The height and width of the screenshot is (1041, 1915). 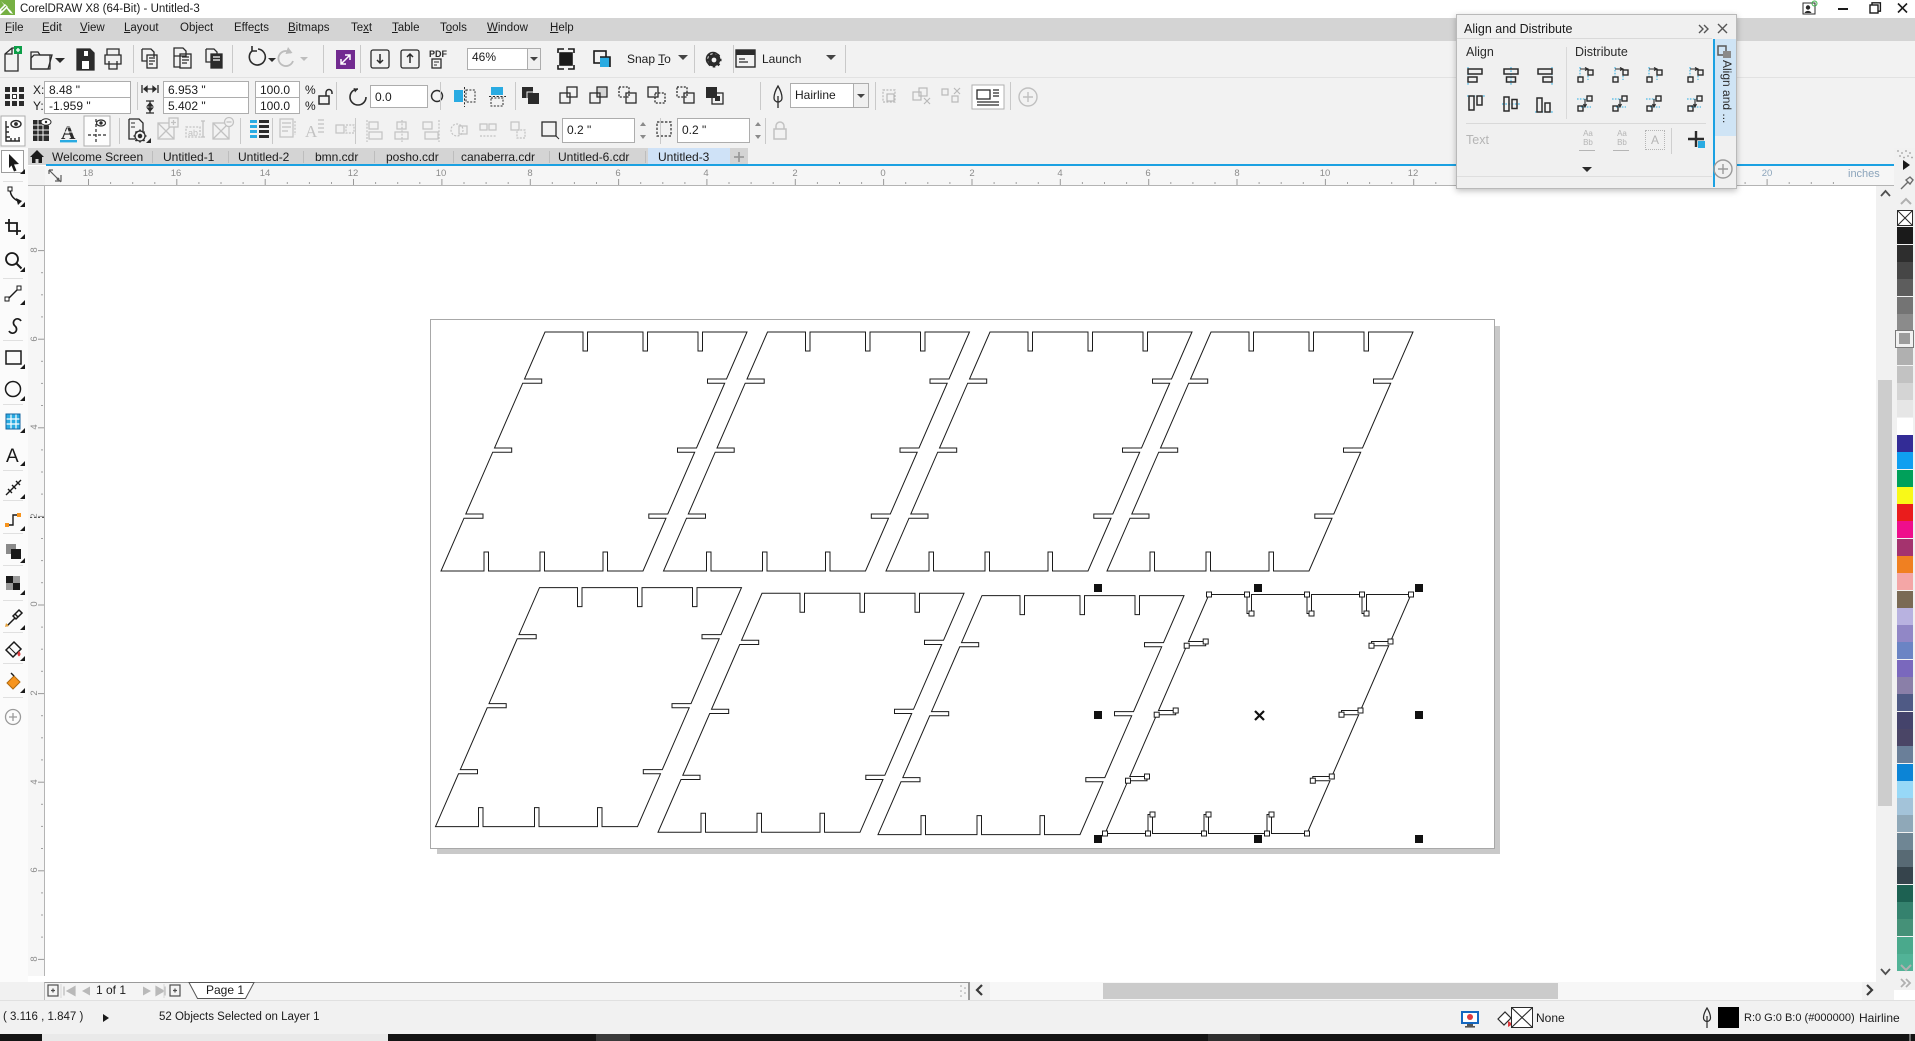 What do you see at coordinates (438, 54) in the screenshot?
I see `svg-text: PDF` at bounding box center [438, 54].